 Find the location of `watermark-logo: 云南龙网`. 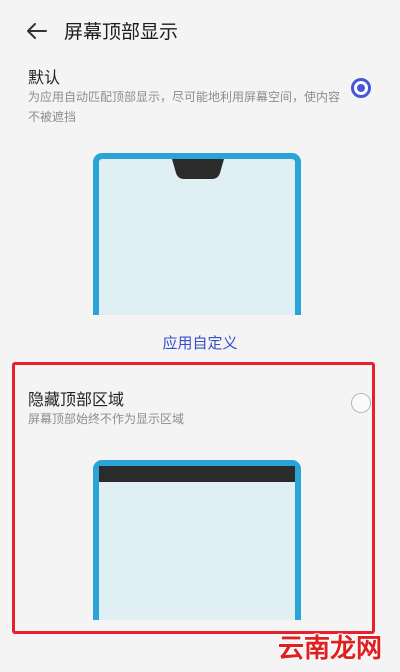

watermark-logo: 云南龙网 is located at coordinates (330, 649).